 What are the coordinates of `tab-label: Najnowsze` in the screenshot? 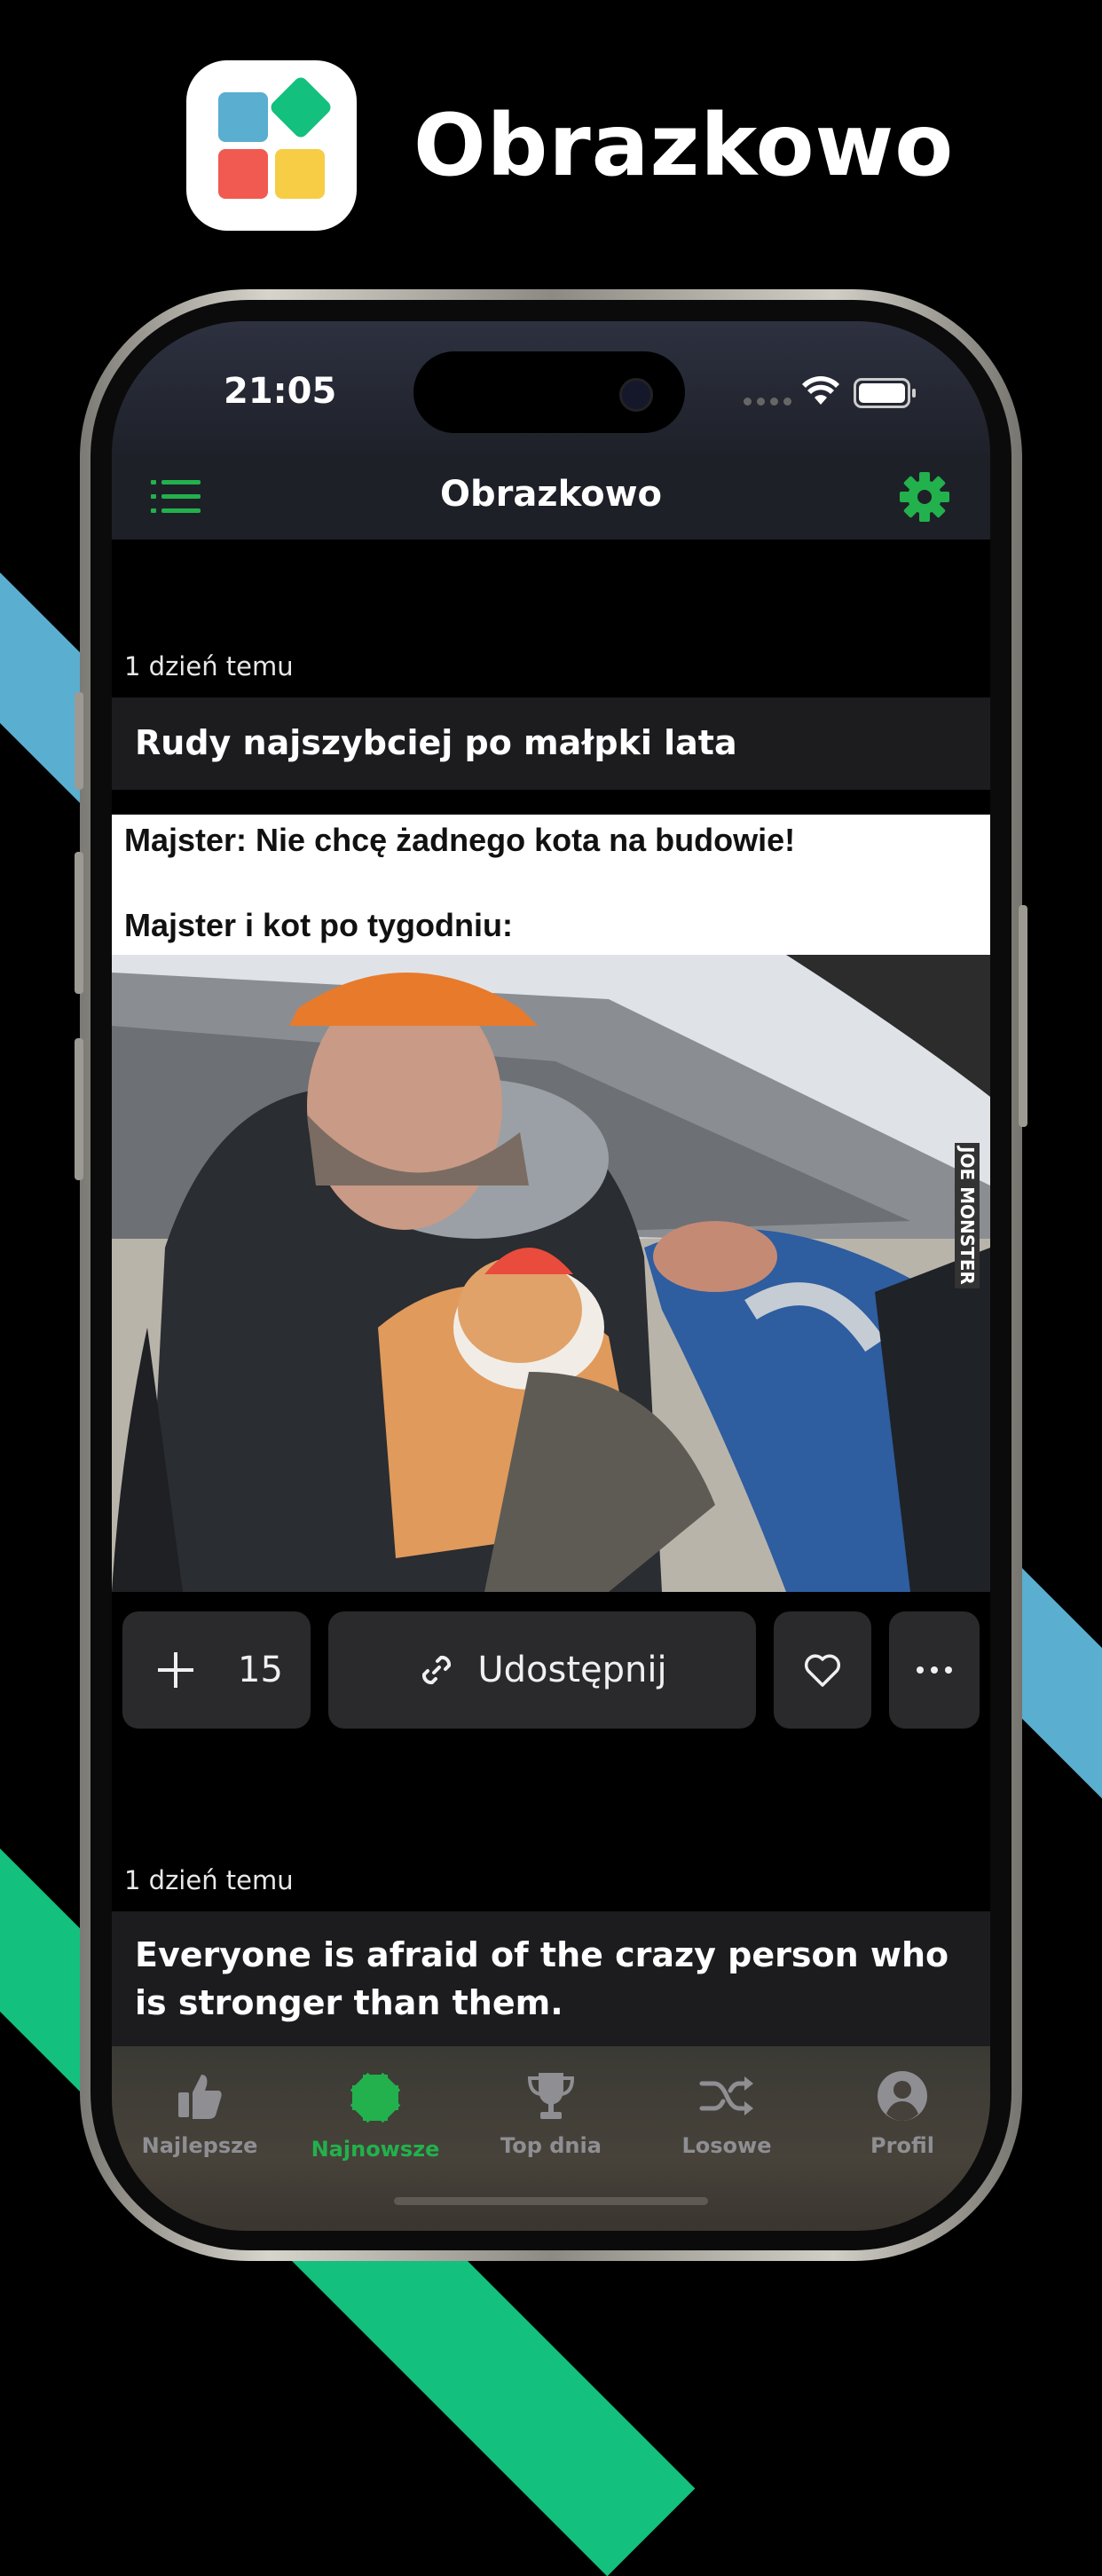 It's located at (375, 2149).